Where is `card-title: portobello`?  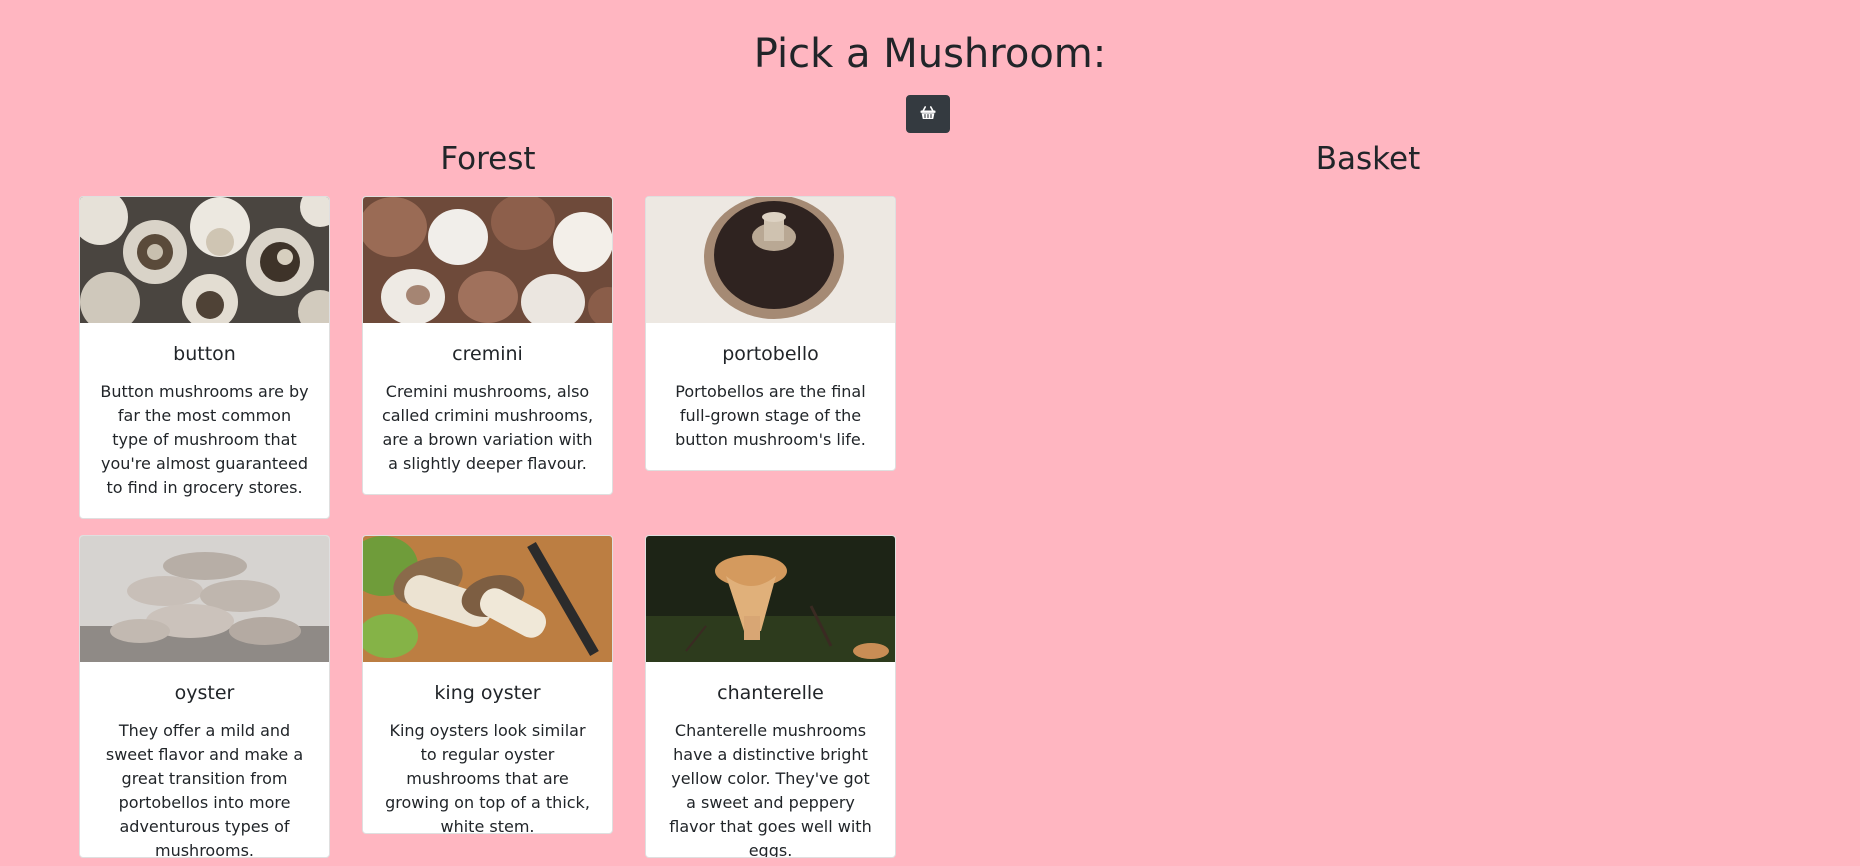 card-title: portobello is located at coordinates (770, 354).